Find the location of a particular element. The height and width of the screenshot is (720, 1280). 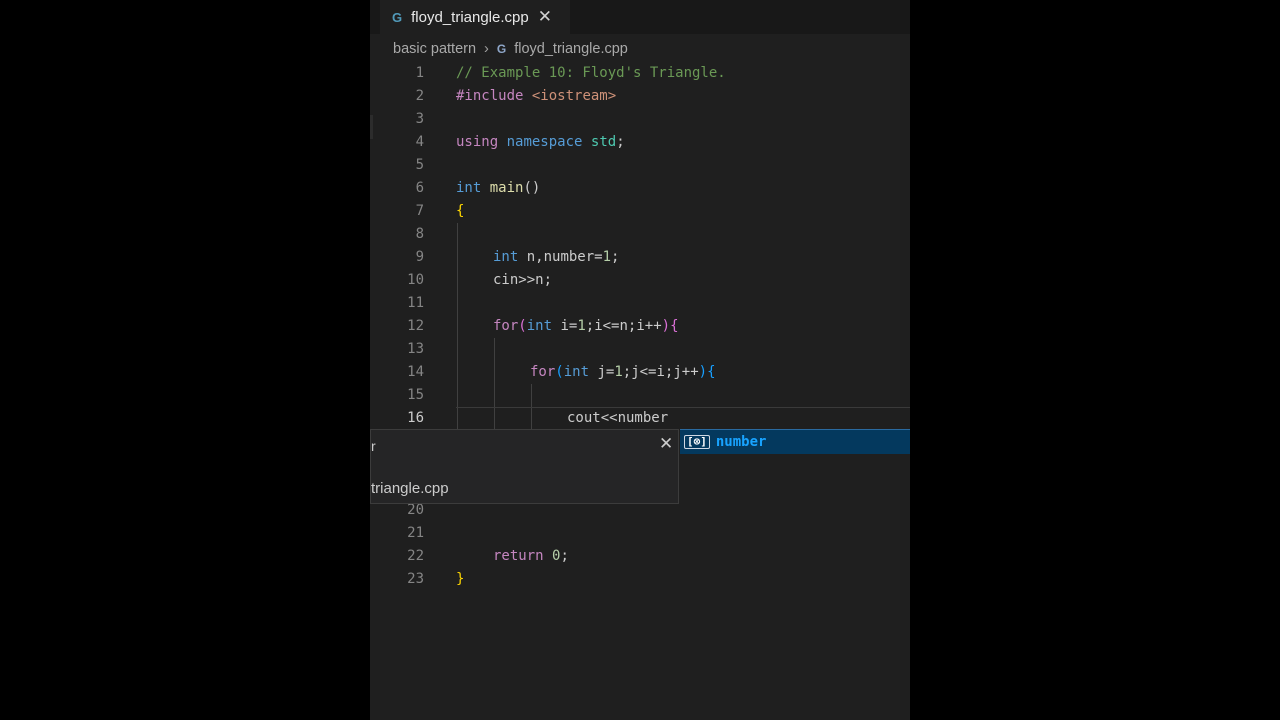

peek-title: r is located at coordinates (373, 446).